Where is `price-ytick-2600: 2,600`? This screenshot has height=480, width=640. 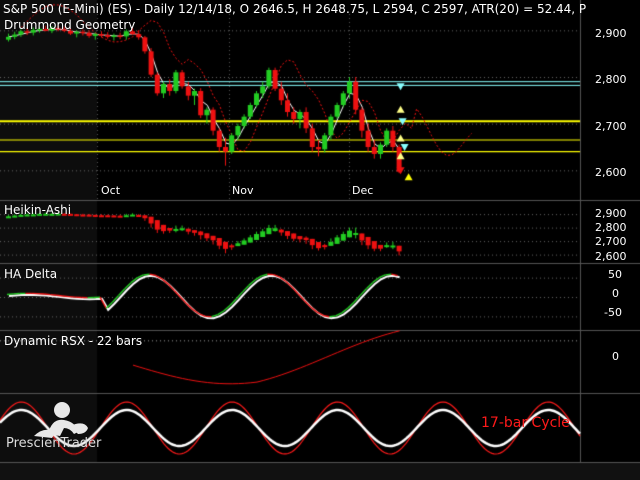
price-ytick-2600: 2,600 is located at coordinates (611, 172).